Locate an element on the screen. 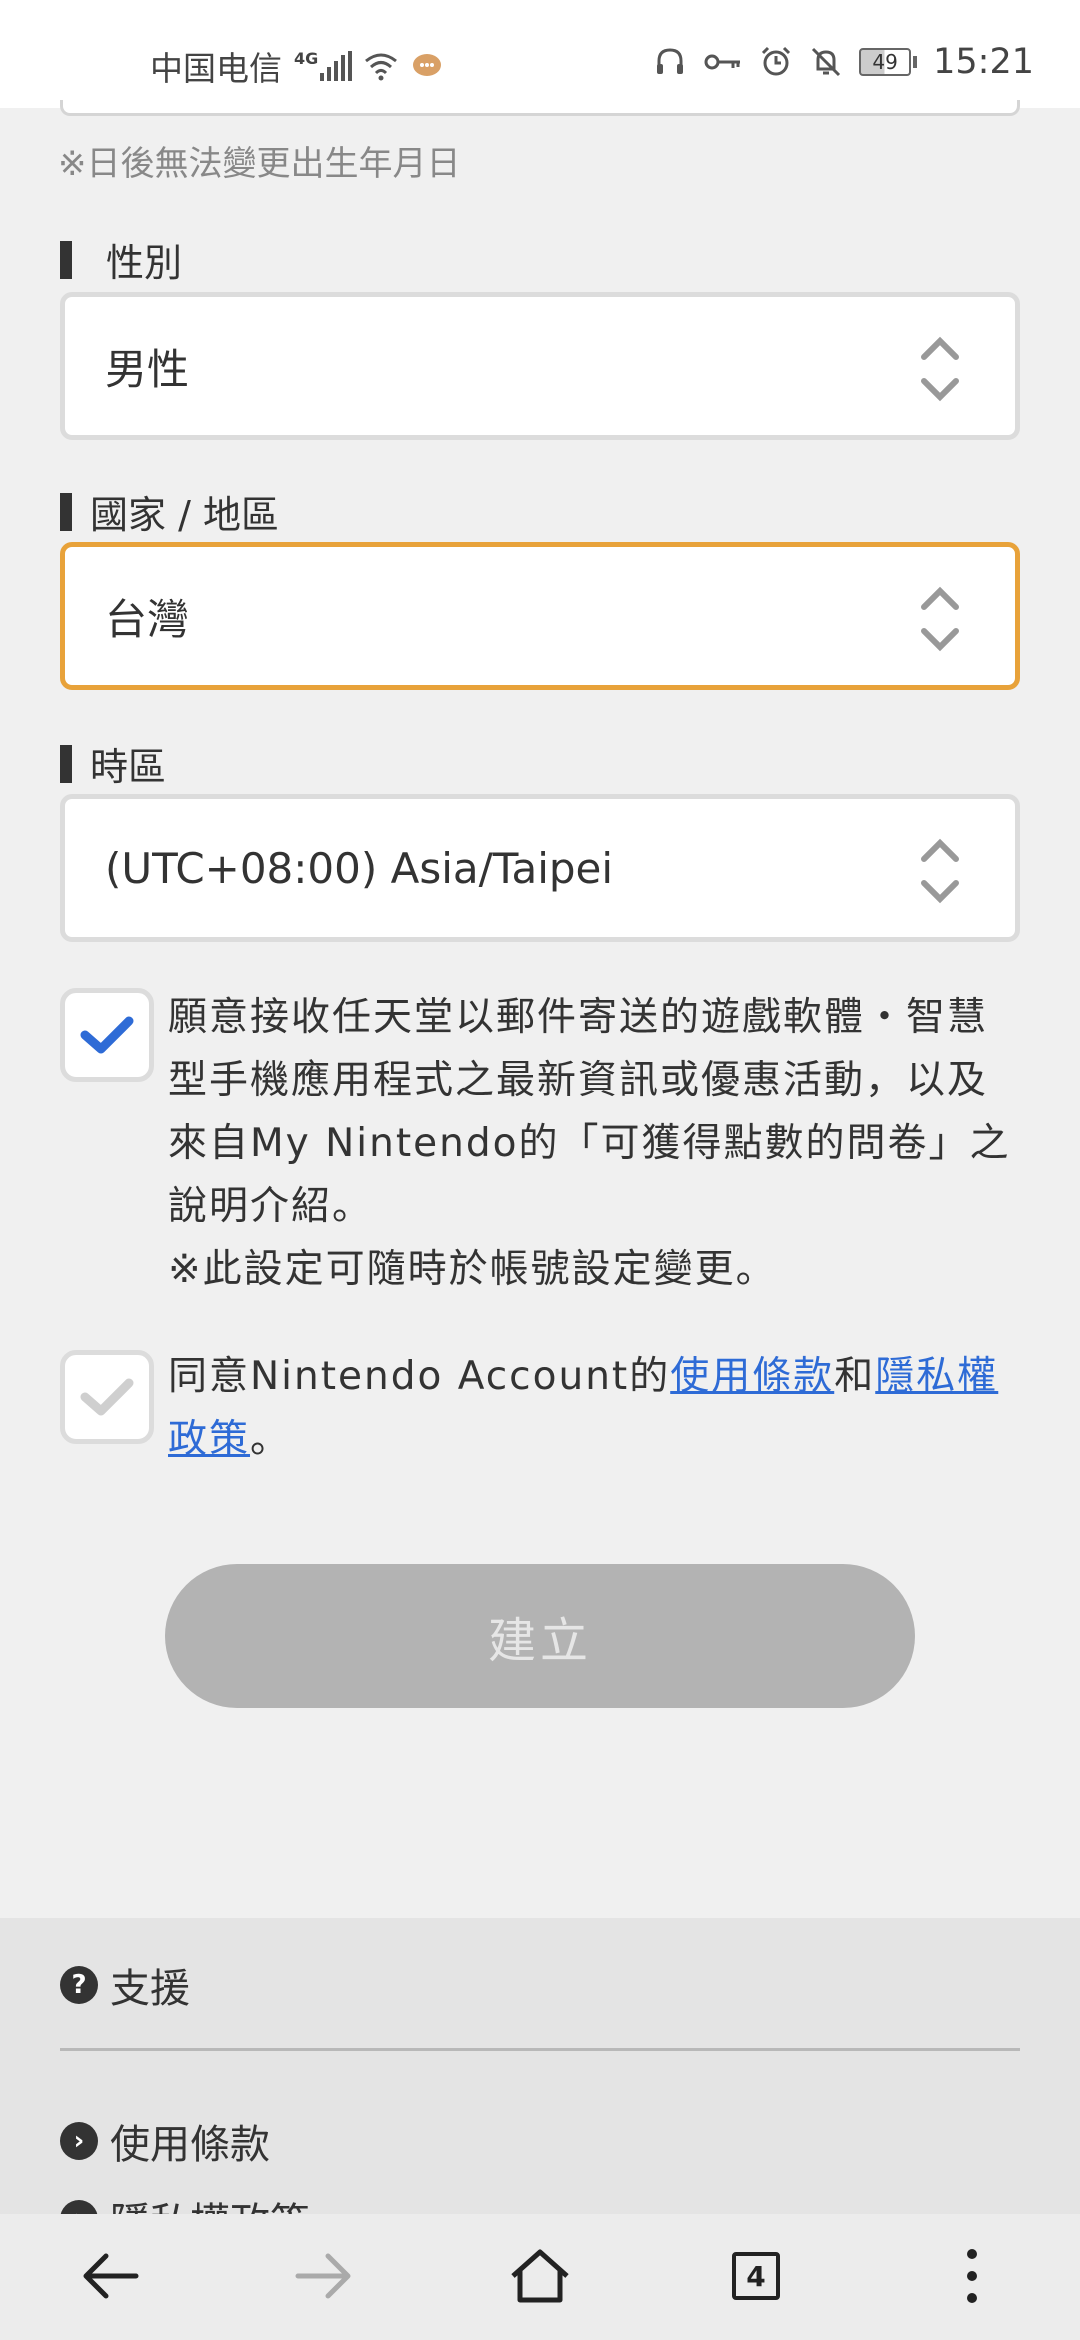 The height and width of the screenshot is (2340, 1080). network-type: 4G is located at coordinates (306, 58).